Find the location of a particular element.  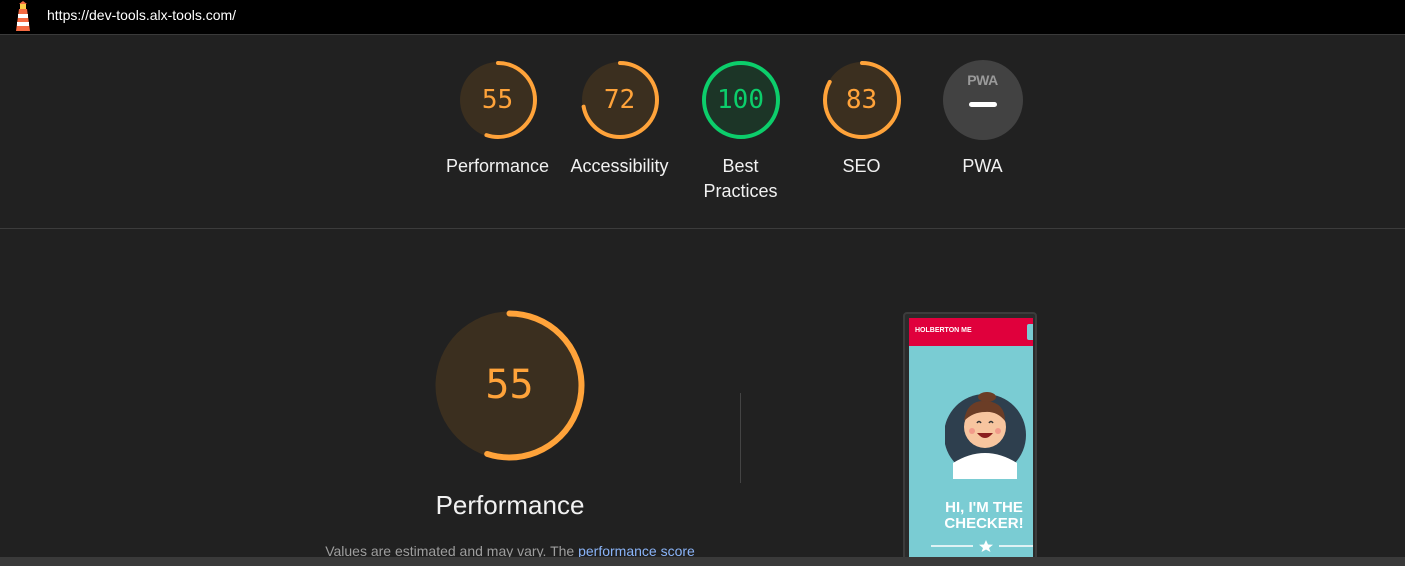

gauge-score: 83 is located at coordinates (861, 100).